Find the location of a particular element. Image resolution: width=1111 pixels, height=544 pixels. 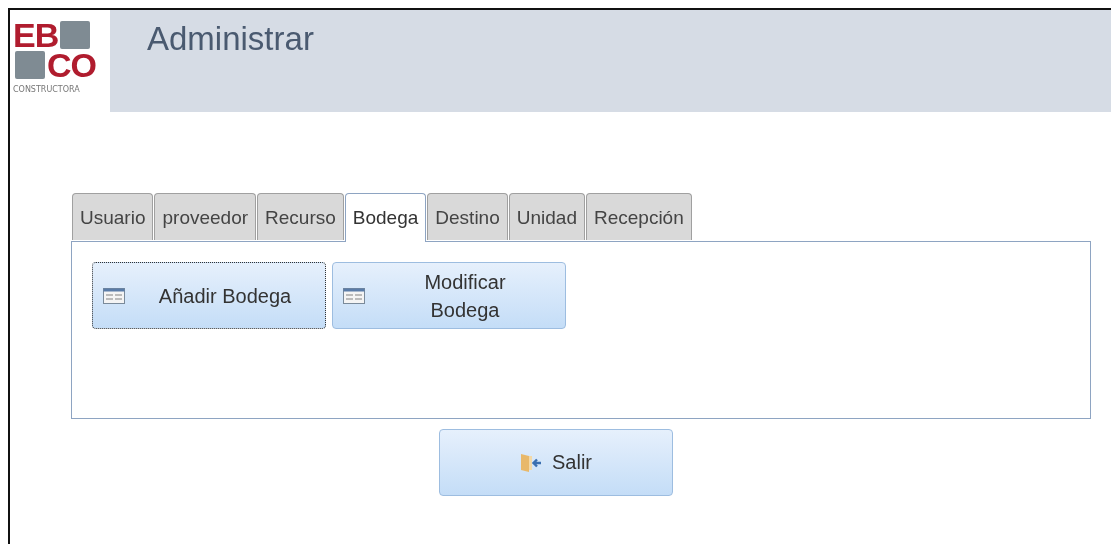

page-title: Administrar is located at coordinates (230, 38).